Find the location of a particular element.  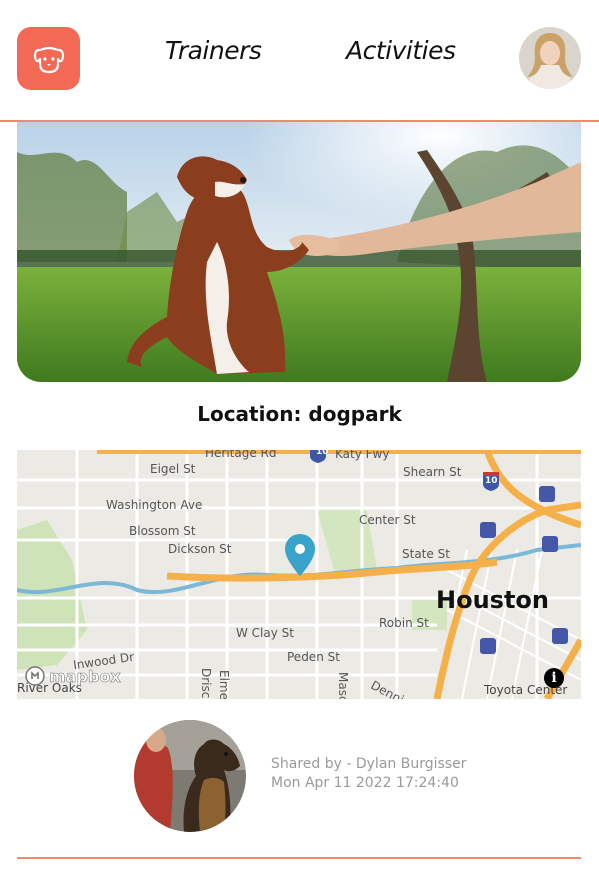

dog-face-icon is located at coordinates (48, 59).